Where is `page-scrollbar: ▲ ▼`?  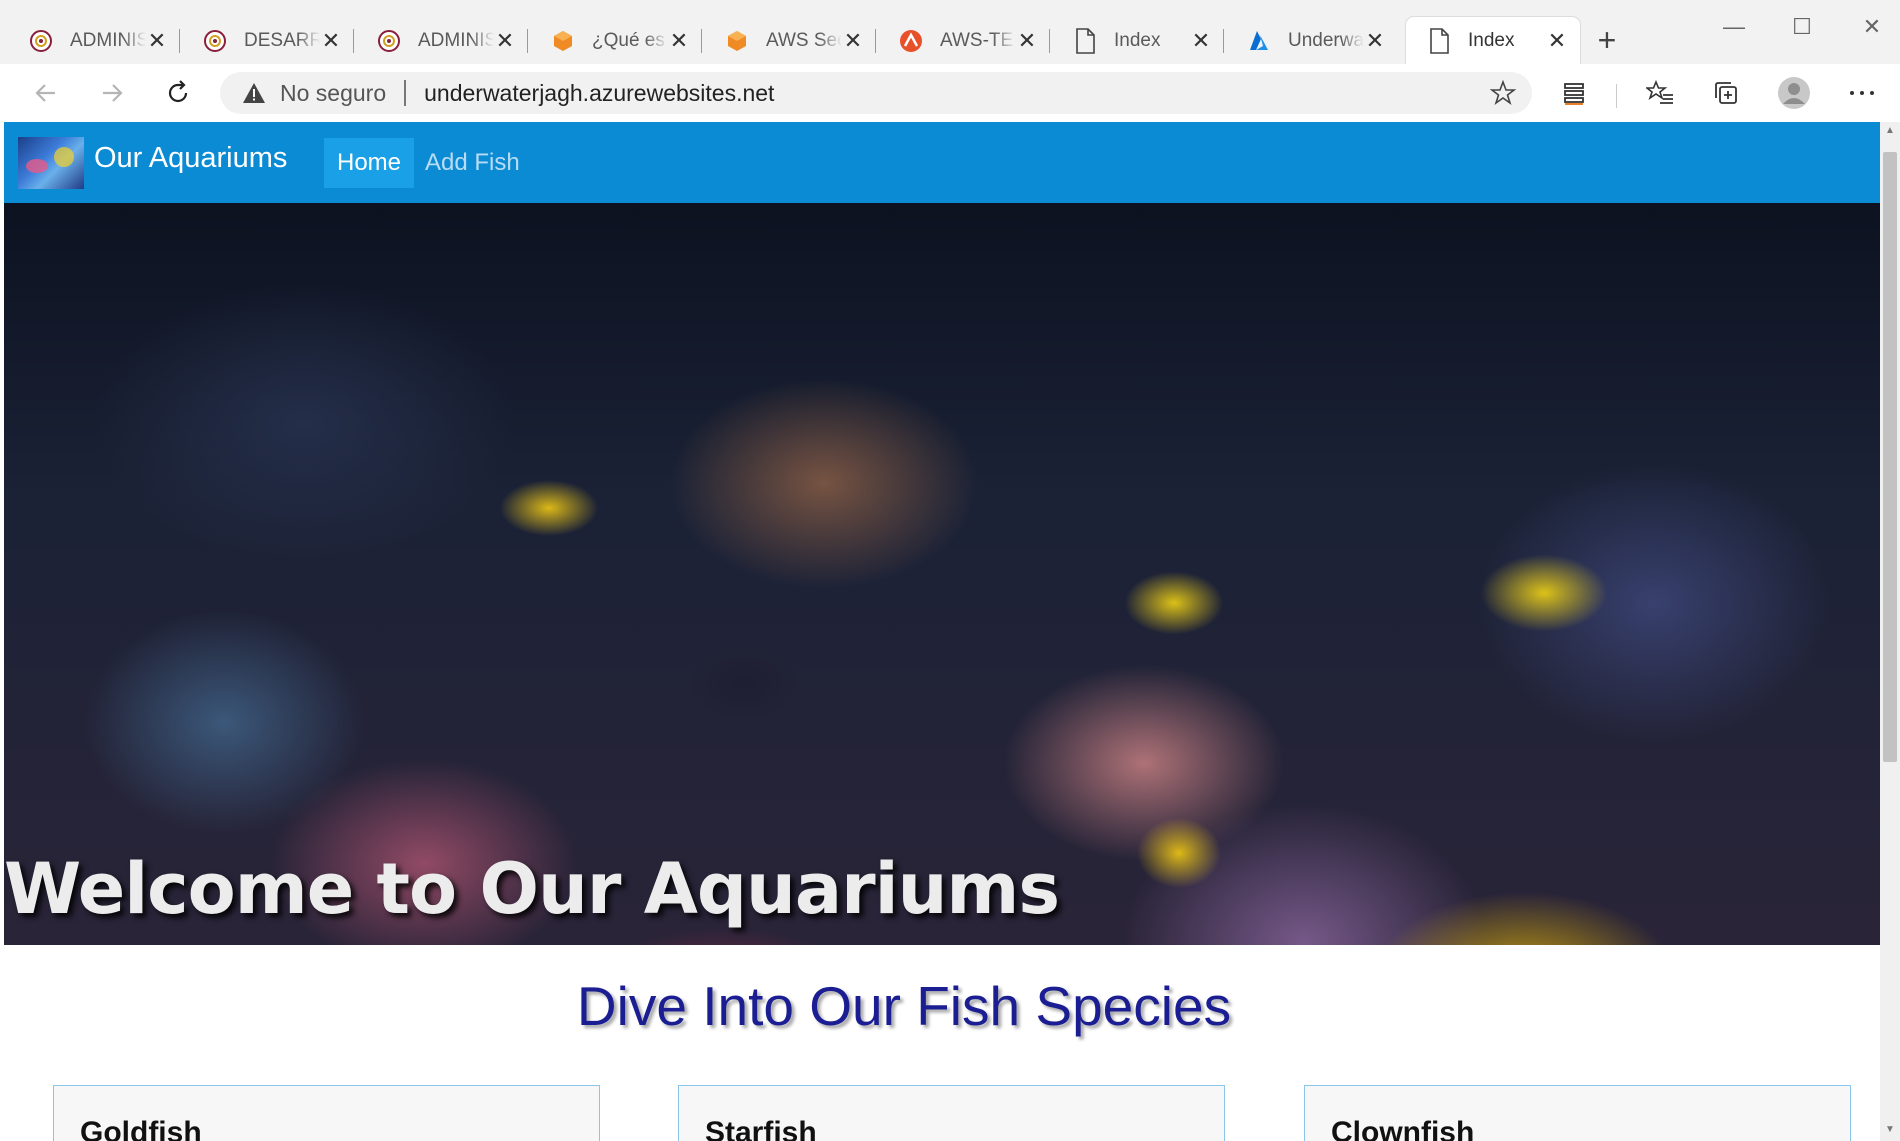 page-scrollbar: ▲ ▼ is located at coordinates (1890, 631).